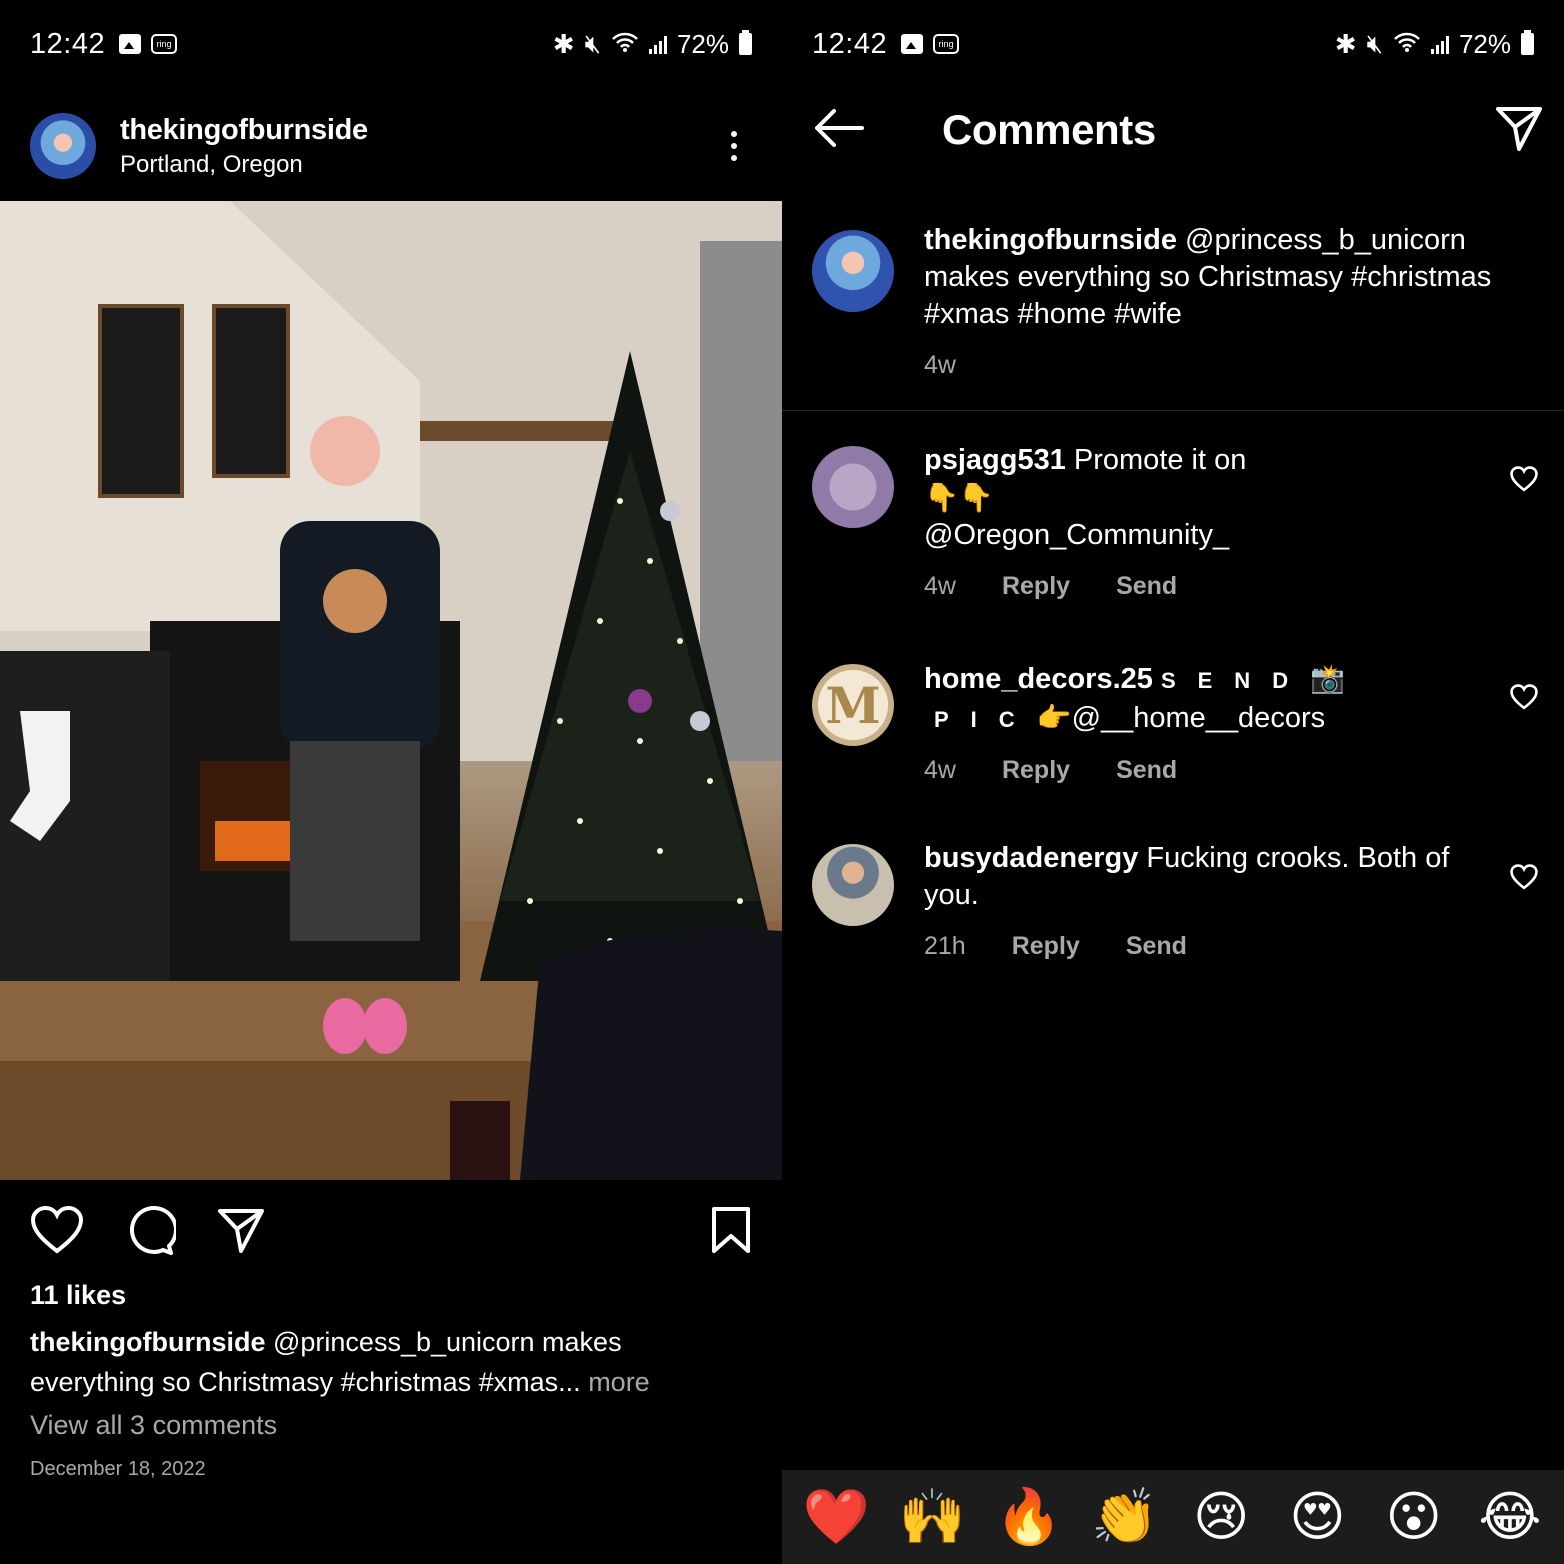  Describe the element at coordinates (150, 1230) in the screenshot. I see `comment-icon` at that location.